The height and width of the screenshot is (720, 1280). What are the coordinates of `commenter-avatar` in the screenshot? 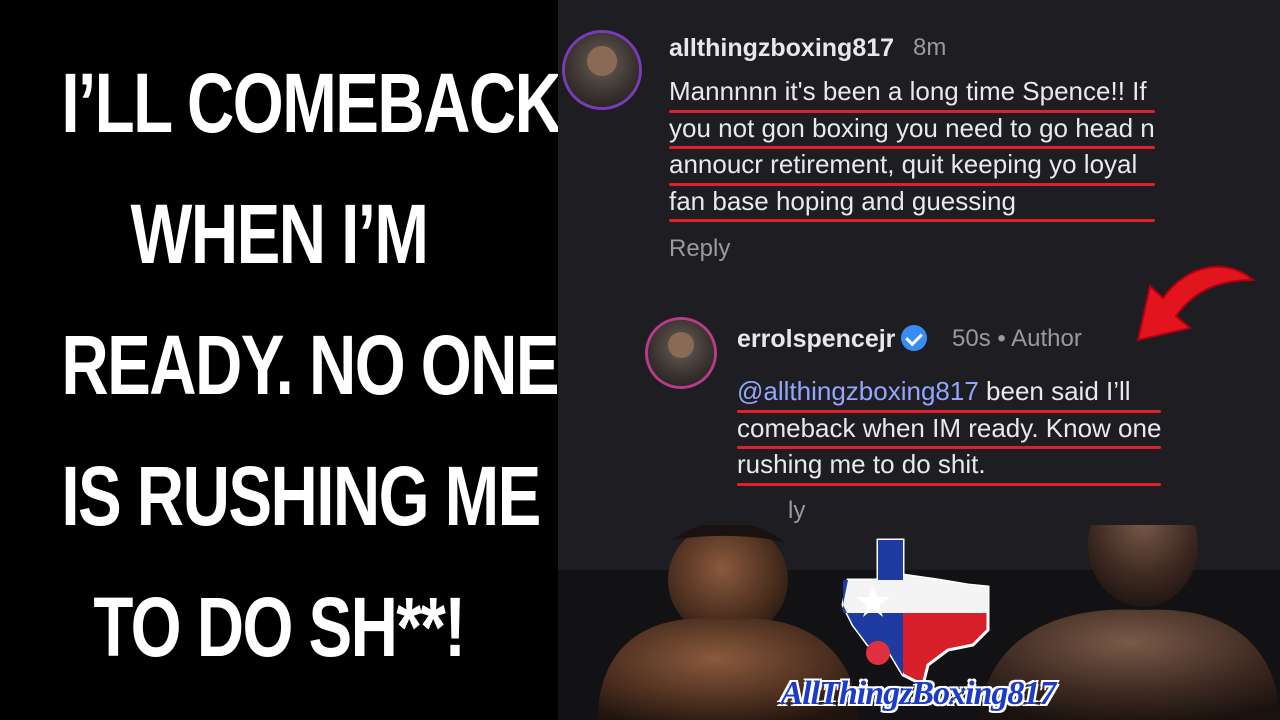 It's located at (602, 70).